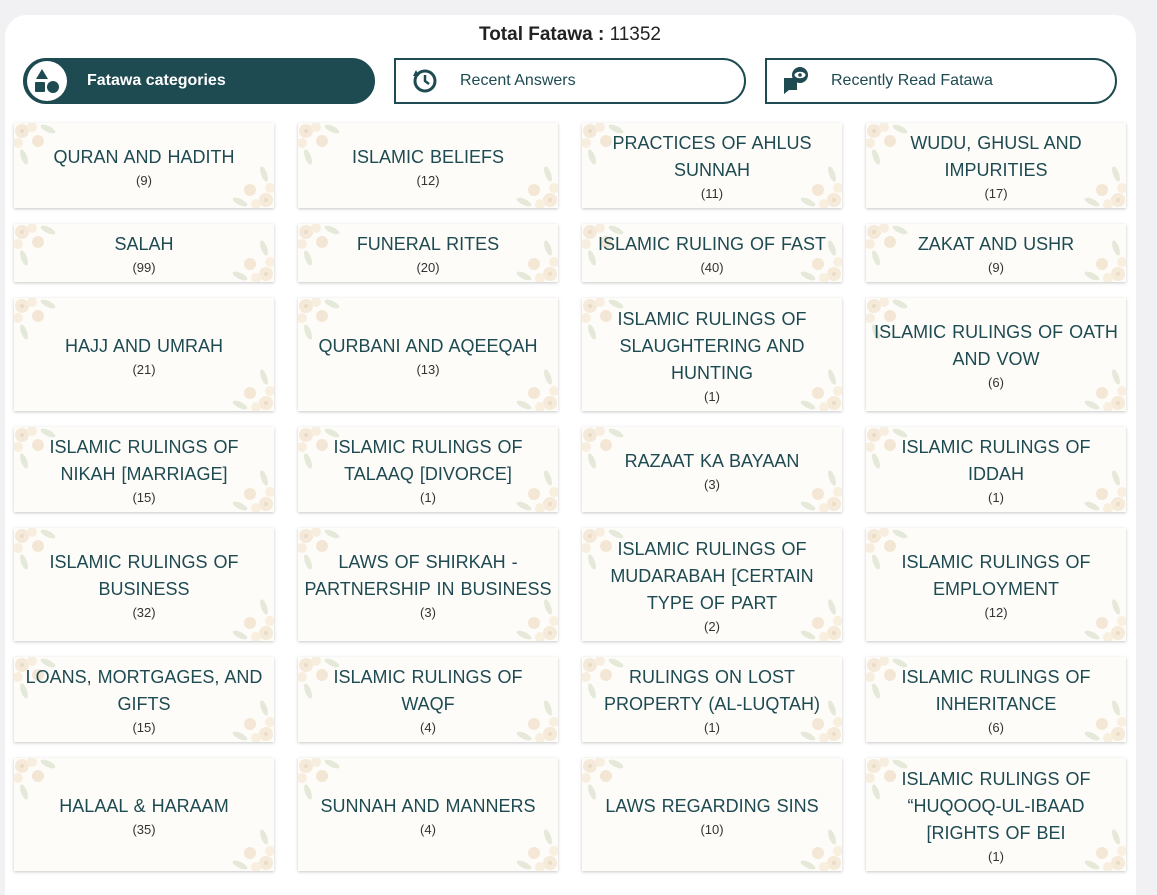  Describe the element at coordinates (996, 244) in the screenshot. I see `category-title: ZAKAT AND USHR` at that location.